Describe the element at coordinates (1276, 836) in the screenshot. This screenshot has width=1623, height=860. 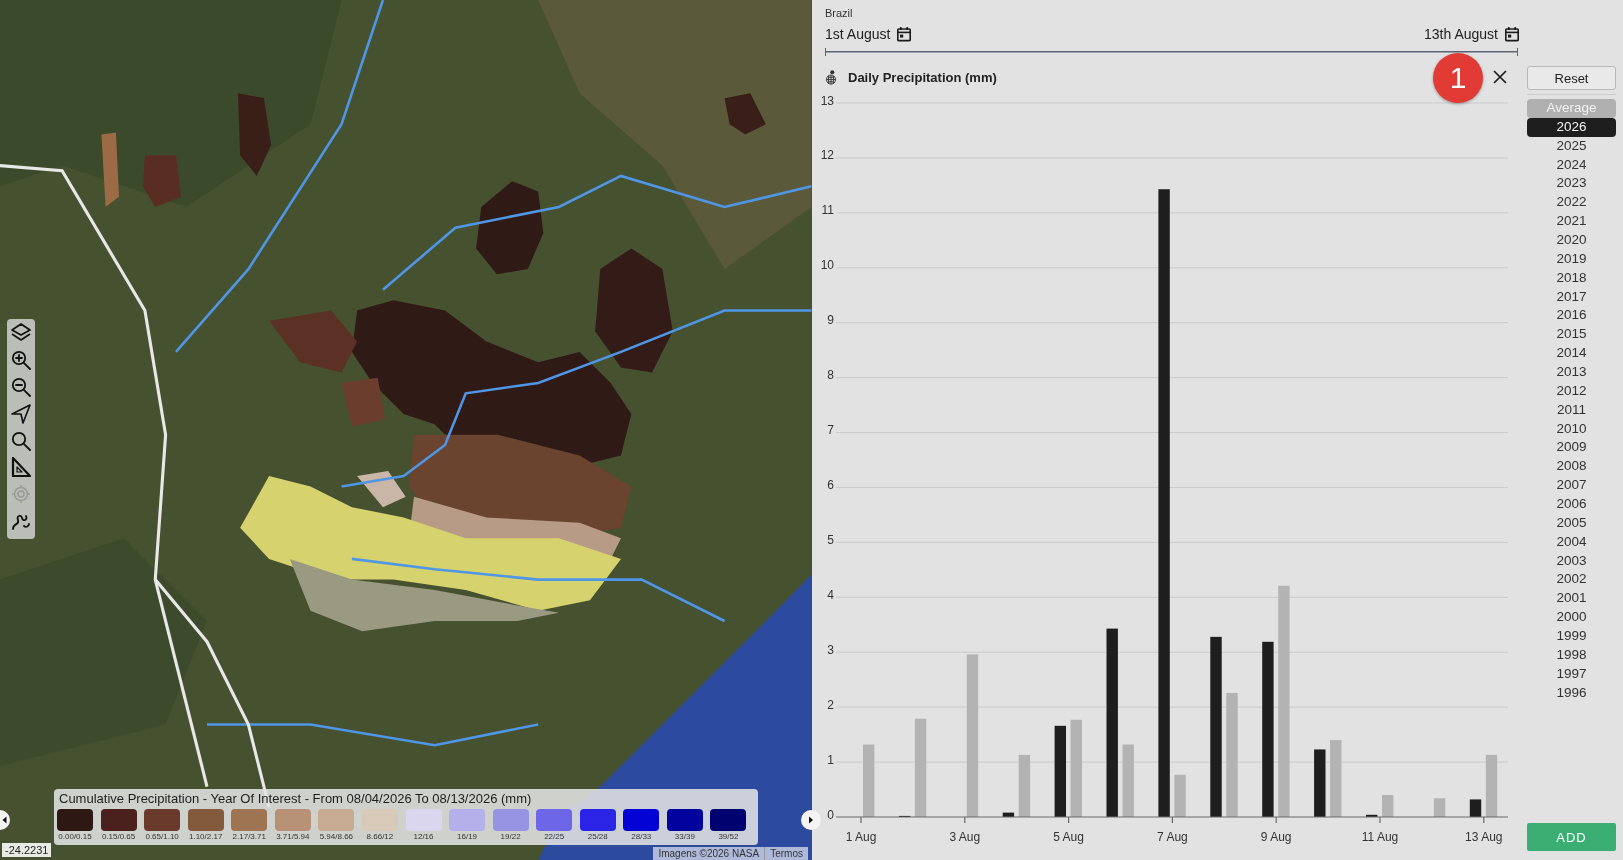
I see `x-tick-label: 9 Aug` at that location.